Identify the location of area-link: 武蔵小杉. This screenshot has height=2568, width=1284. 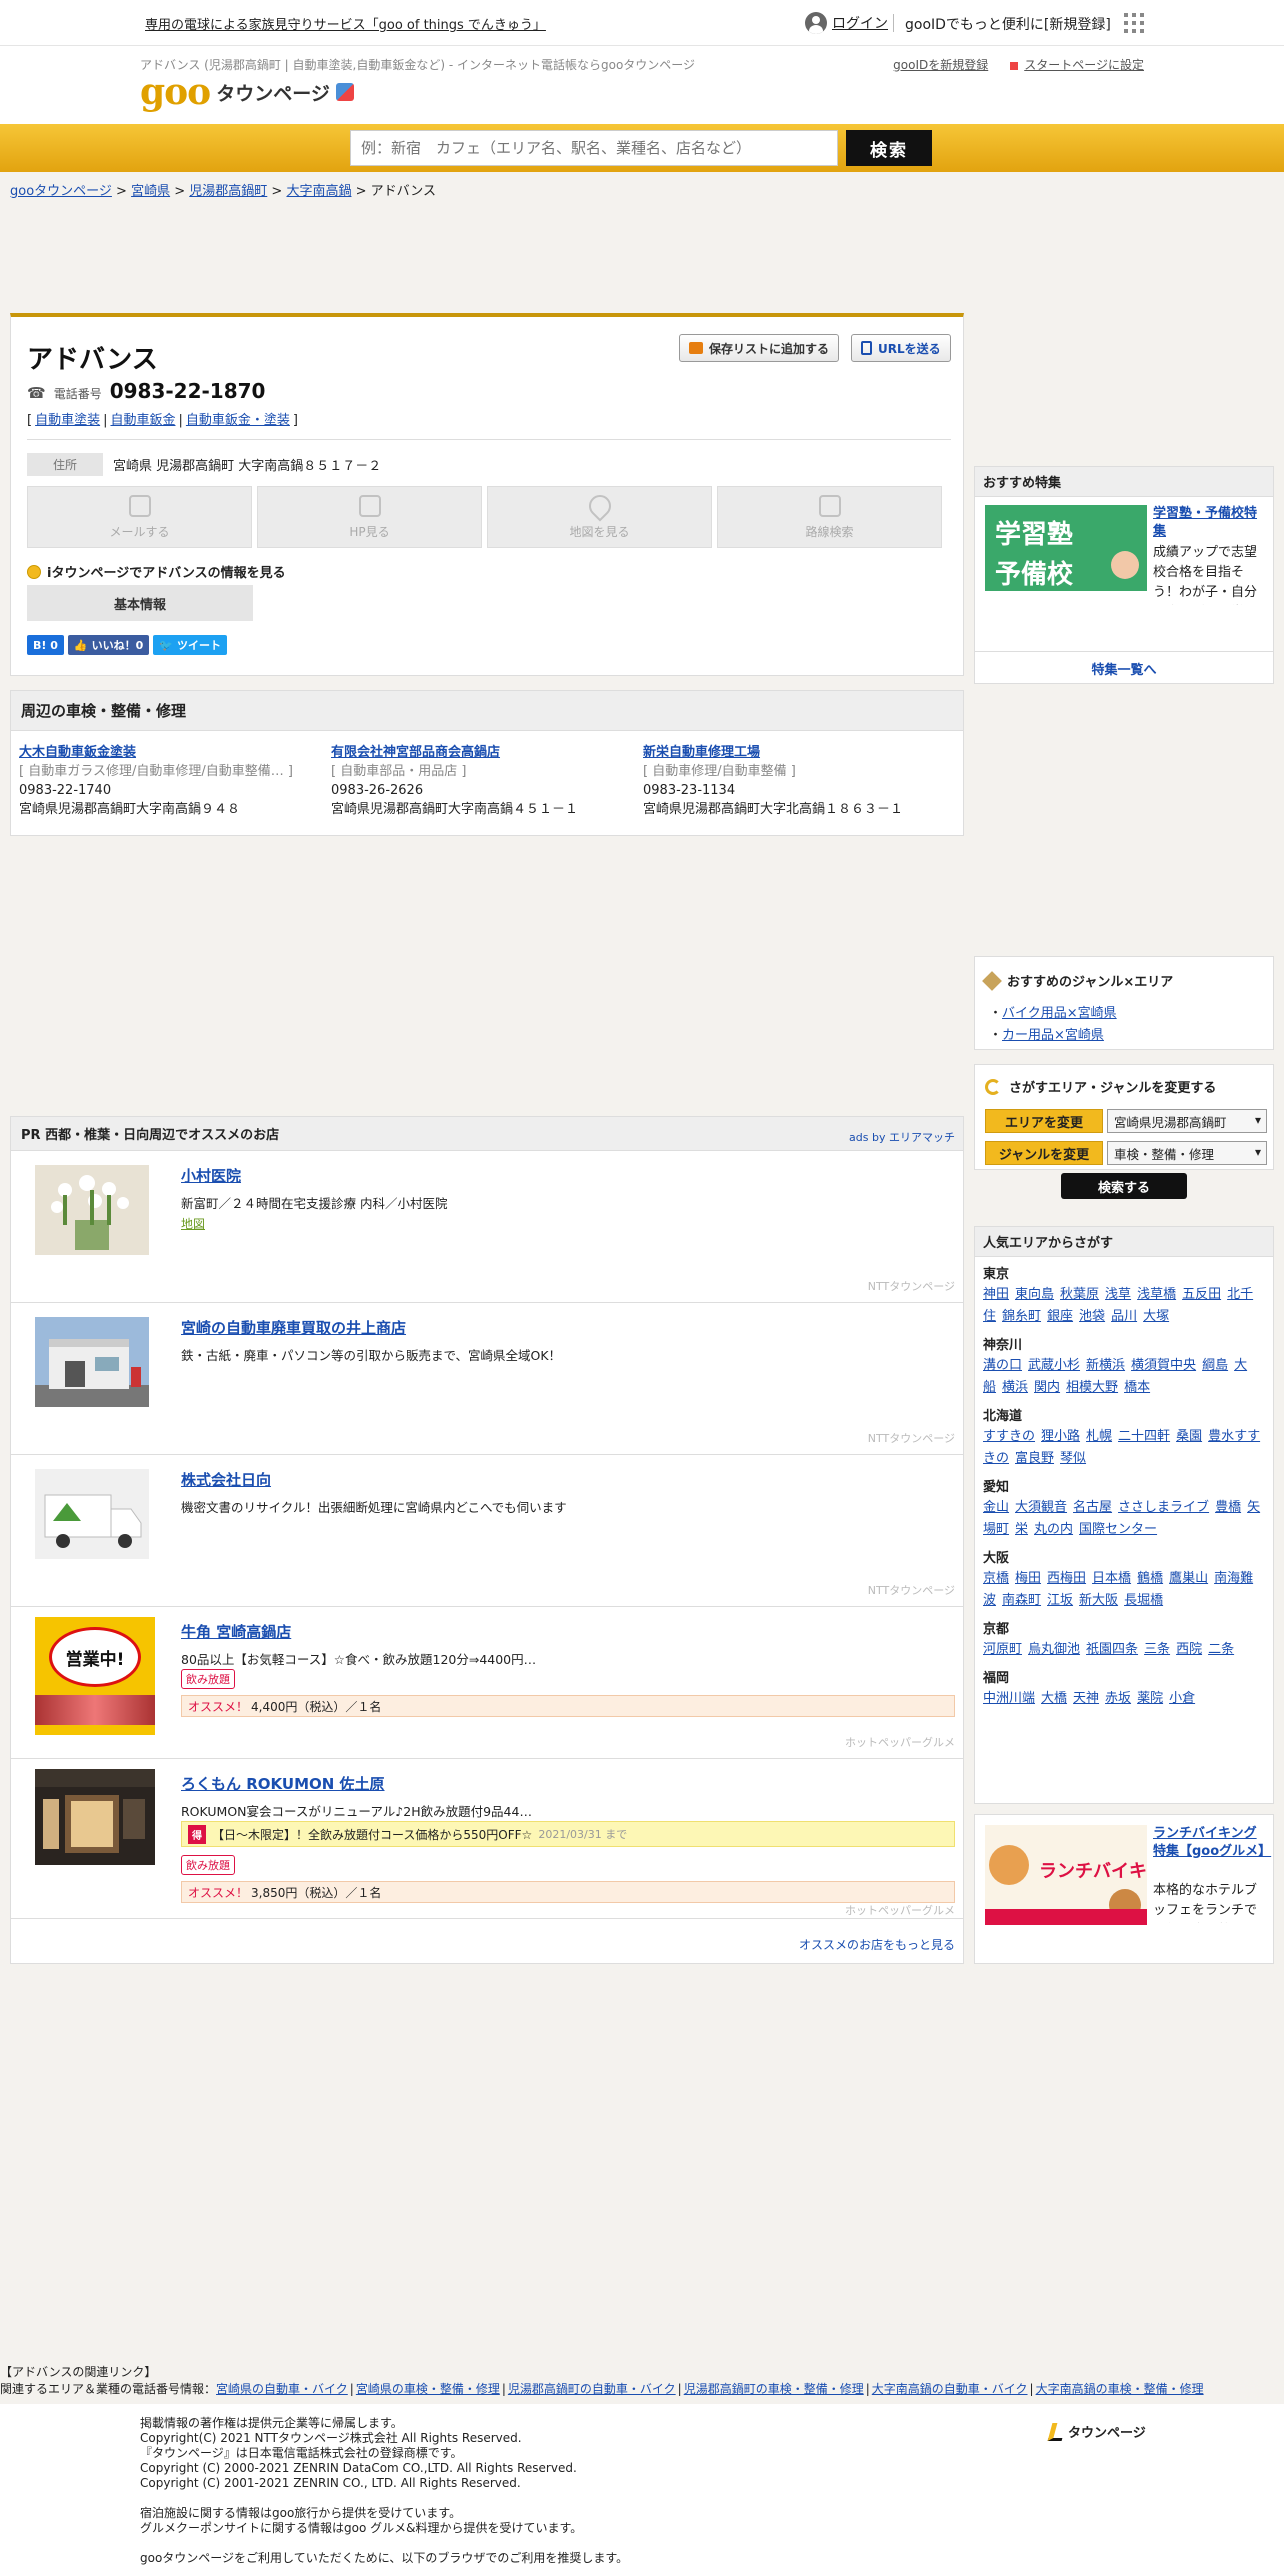
(1054, 1365).